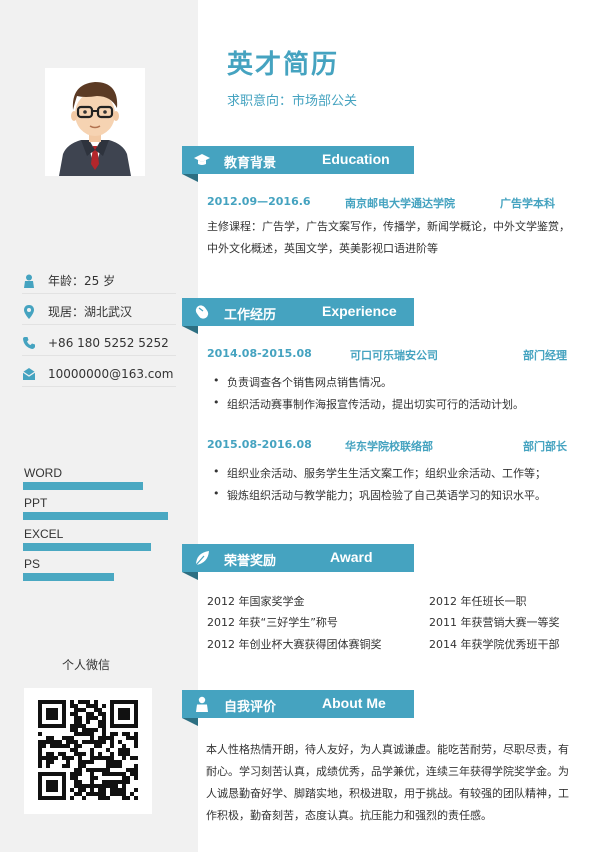 This screenshot has height=852, width=604. I want to click on wechat-qr-code, so click(88, 751).